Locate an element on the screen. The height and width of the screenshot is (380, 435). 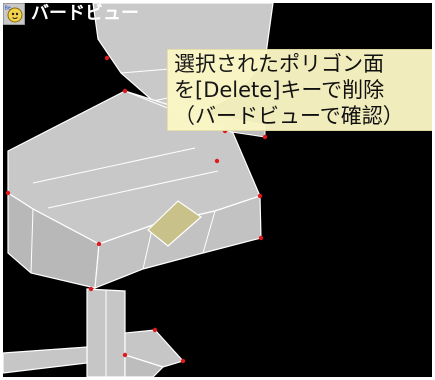
chair-base-leg is located at coordinates (45, 360).